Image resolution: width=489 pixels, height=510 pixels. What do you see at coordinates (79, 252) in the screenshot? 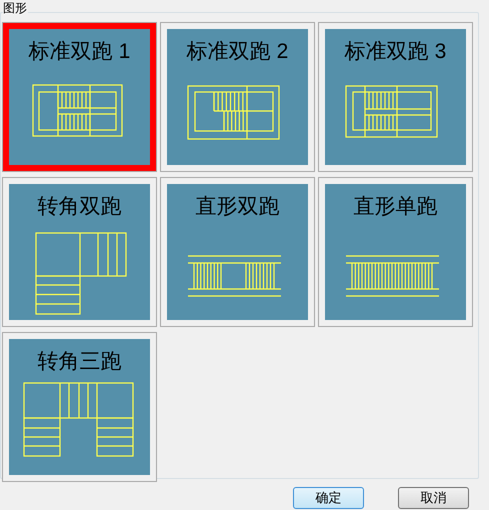
I see `stair-type-tile: 转角双跑` at bounding box center [79, 252].